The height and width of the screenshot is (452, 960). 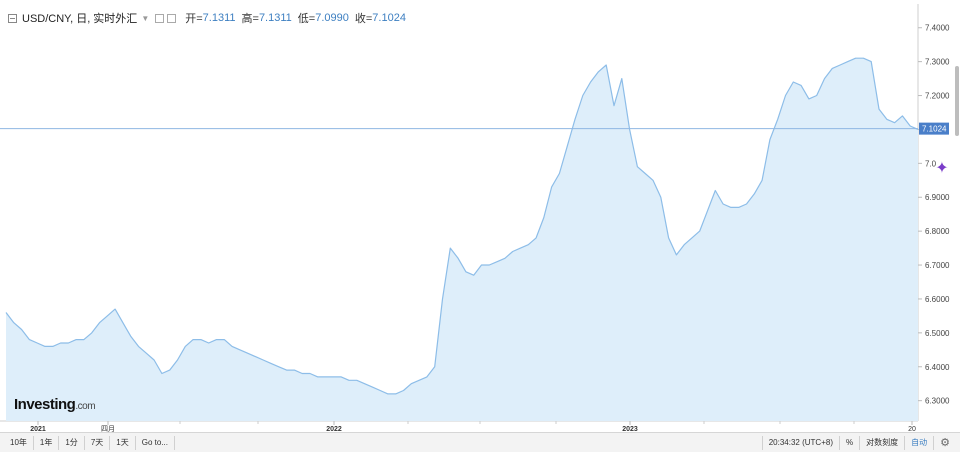 I want to click on close-value: 7.1024, so click(x=389, y=18).